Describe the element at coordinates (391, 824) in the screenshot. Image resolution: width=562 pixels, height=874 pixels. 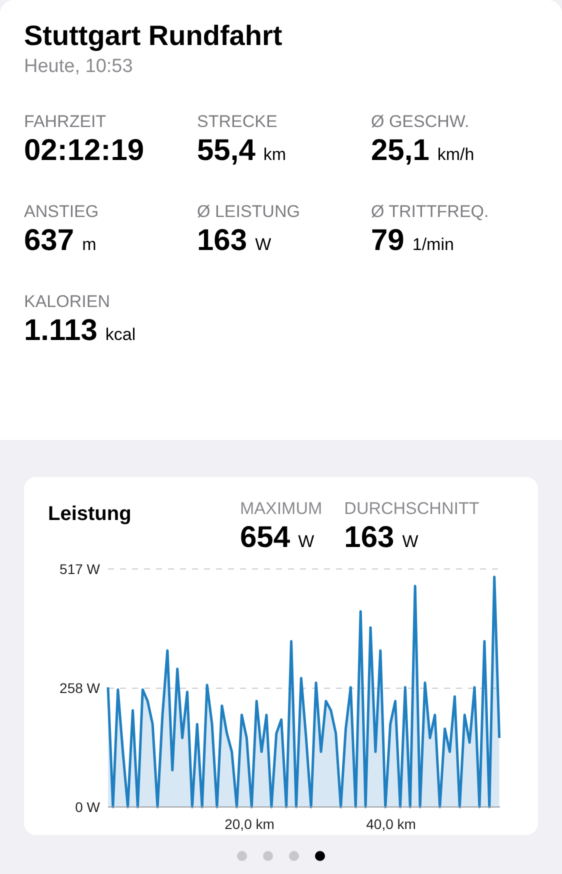
I see `axis-label: 40,0 km` at that location.